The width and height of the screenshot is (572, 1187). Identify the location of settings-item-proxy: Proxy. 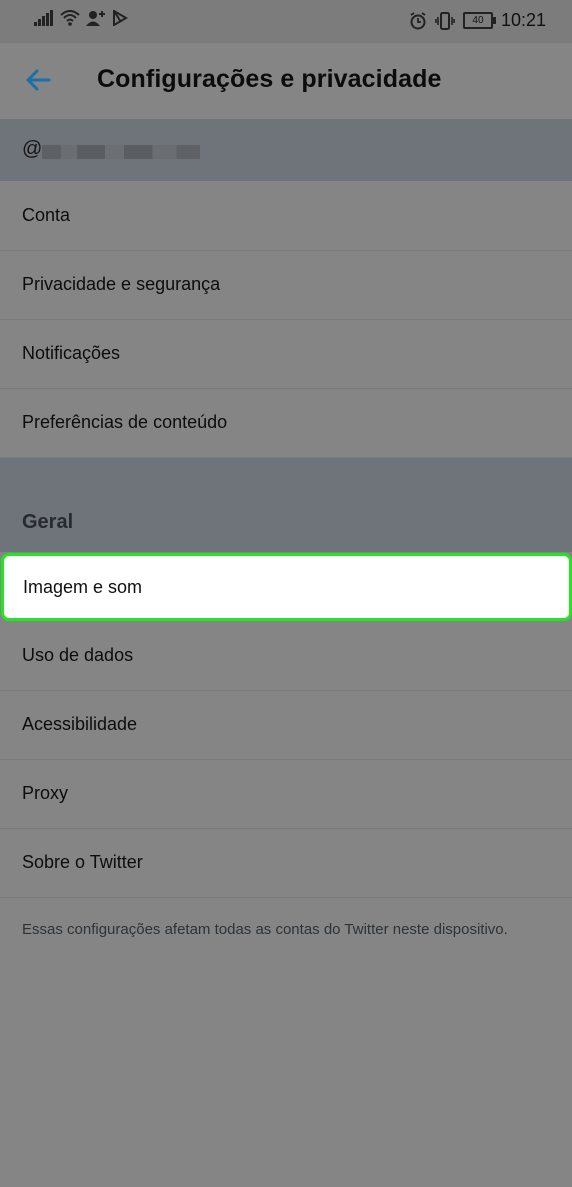
(286, 794).